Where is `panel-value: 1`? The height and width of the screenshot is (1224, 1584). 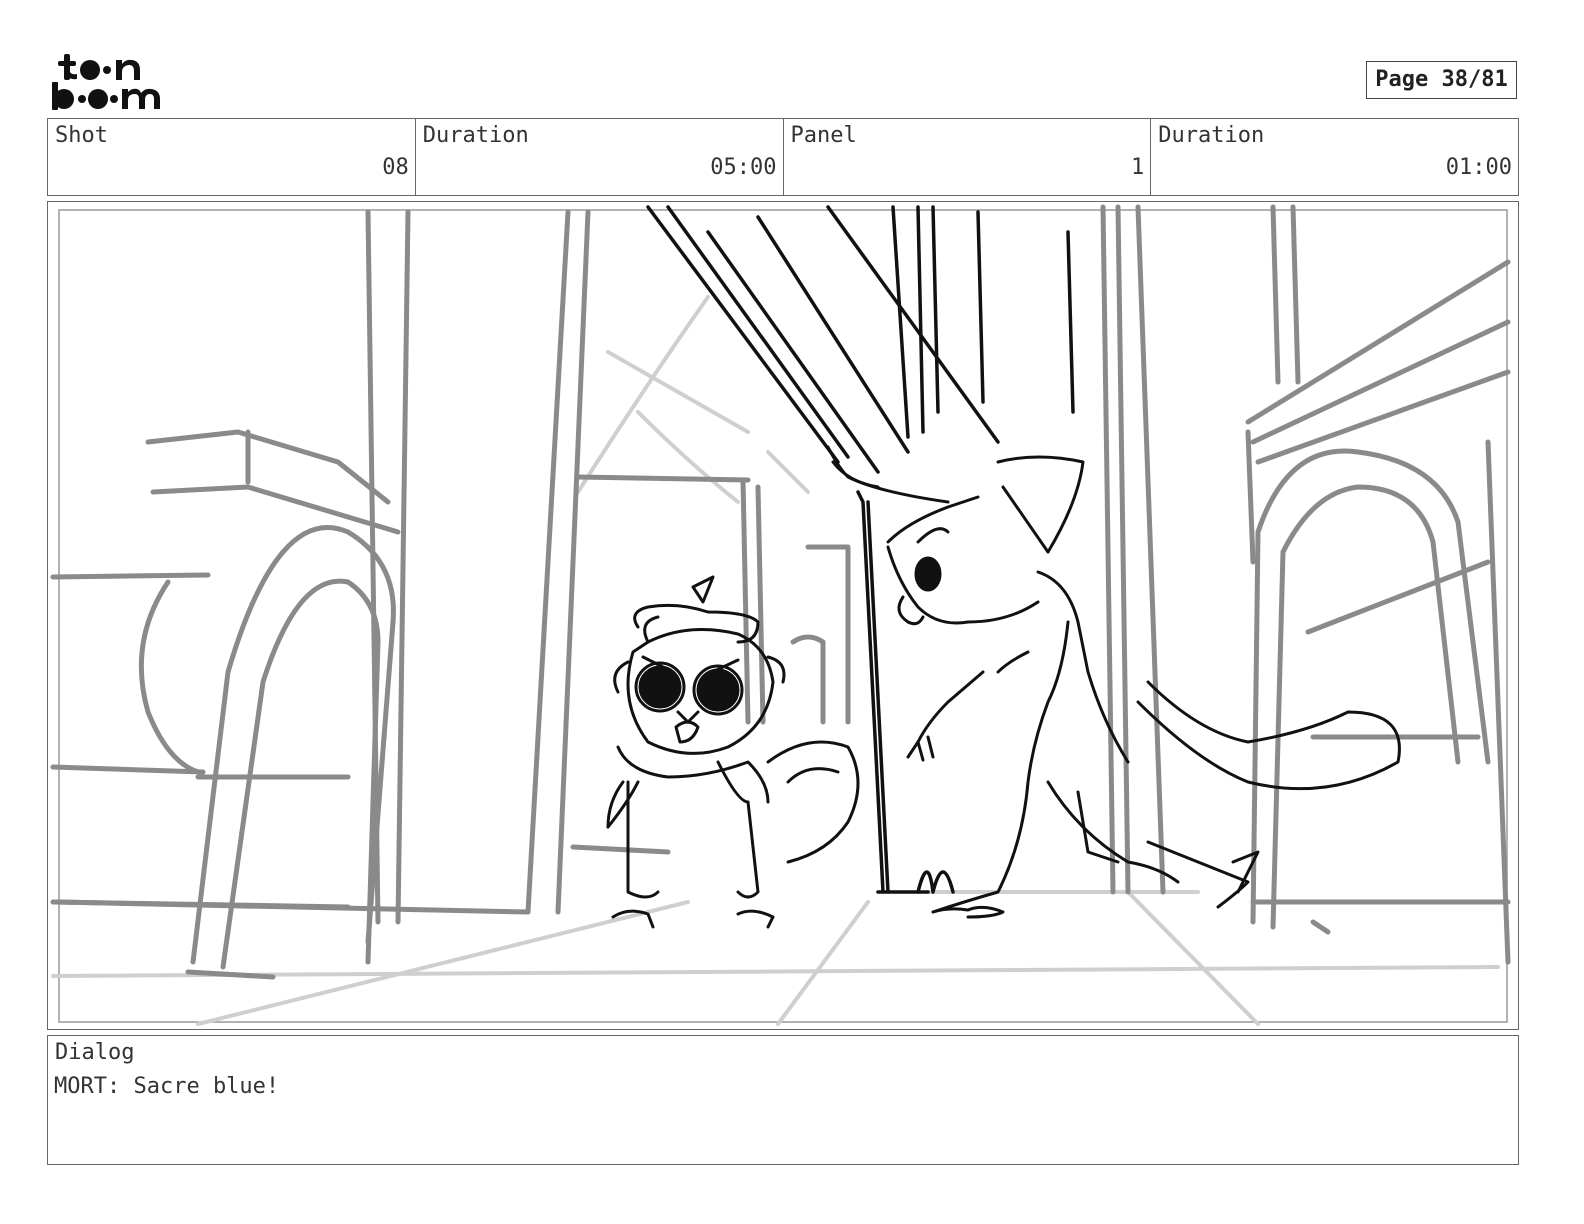
panel-value: 1 is located at coordinates (1138, 167).